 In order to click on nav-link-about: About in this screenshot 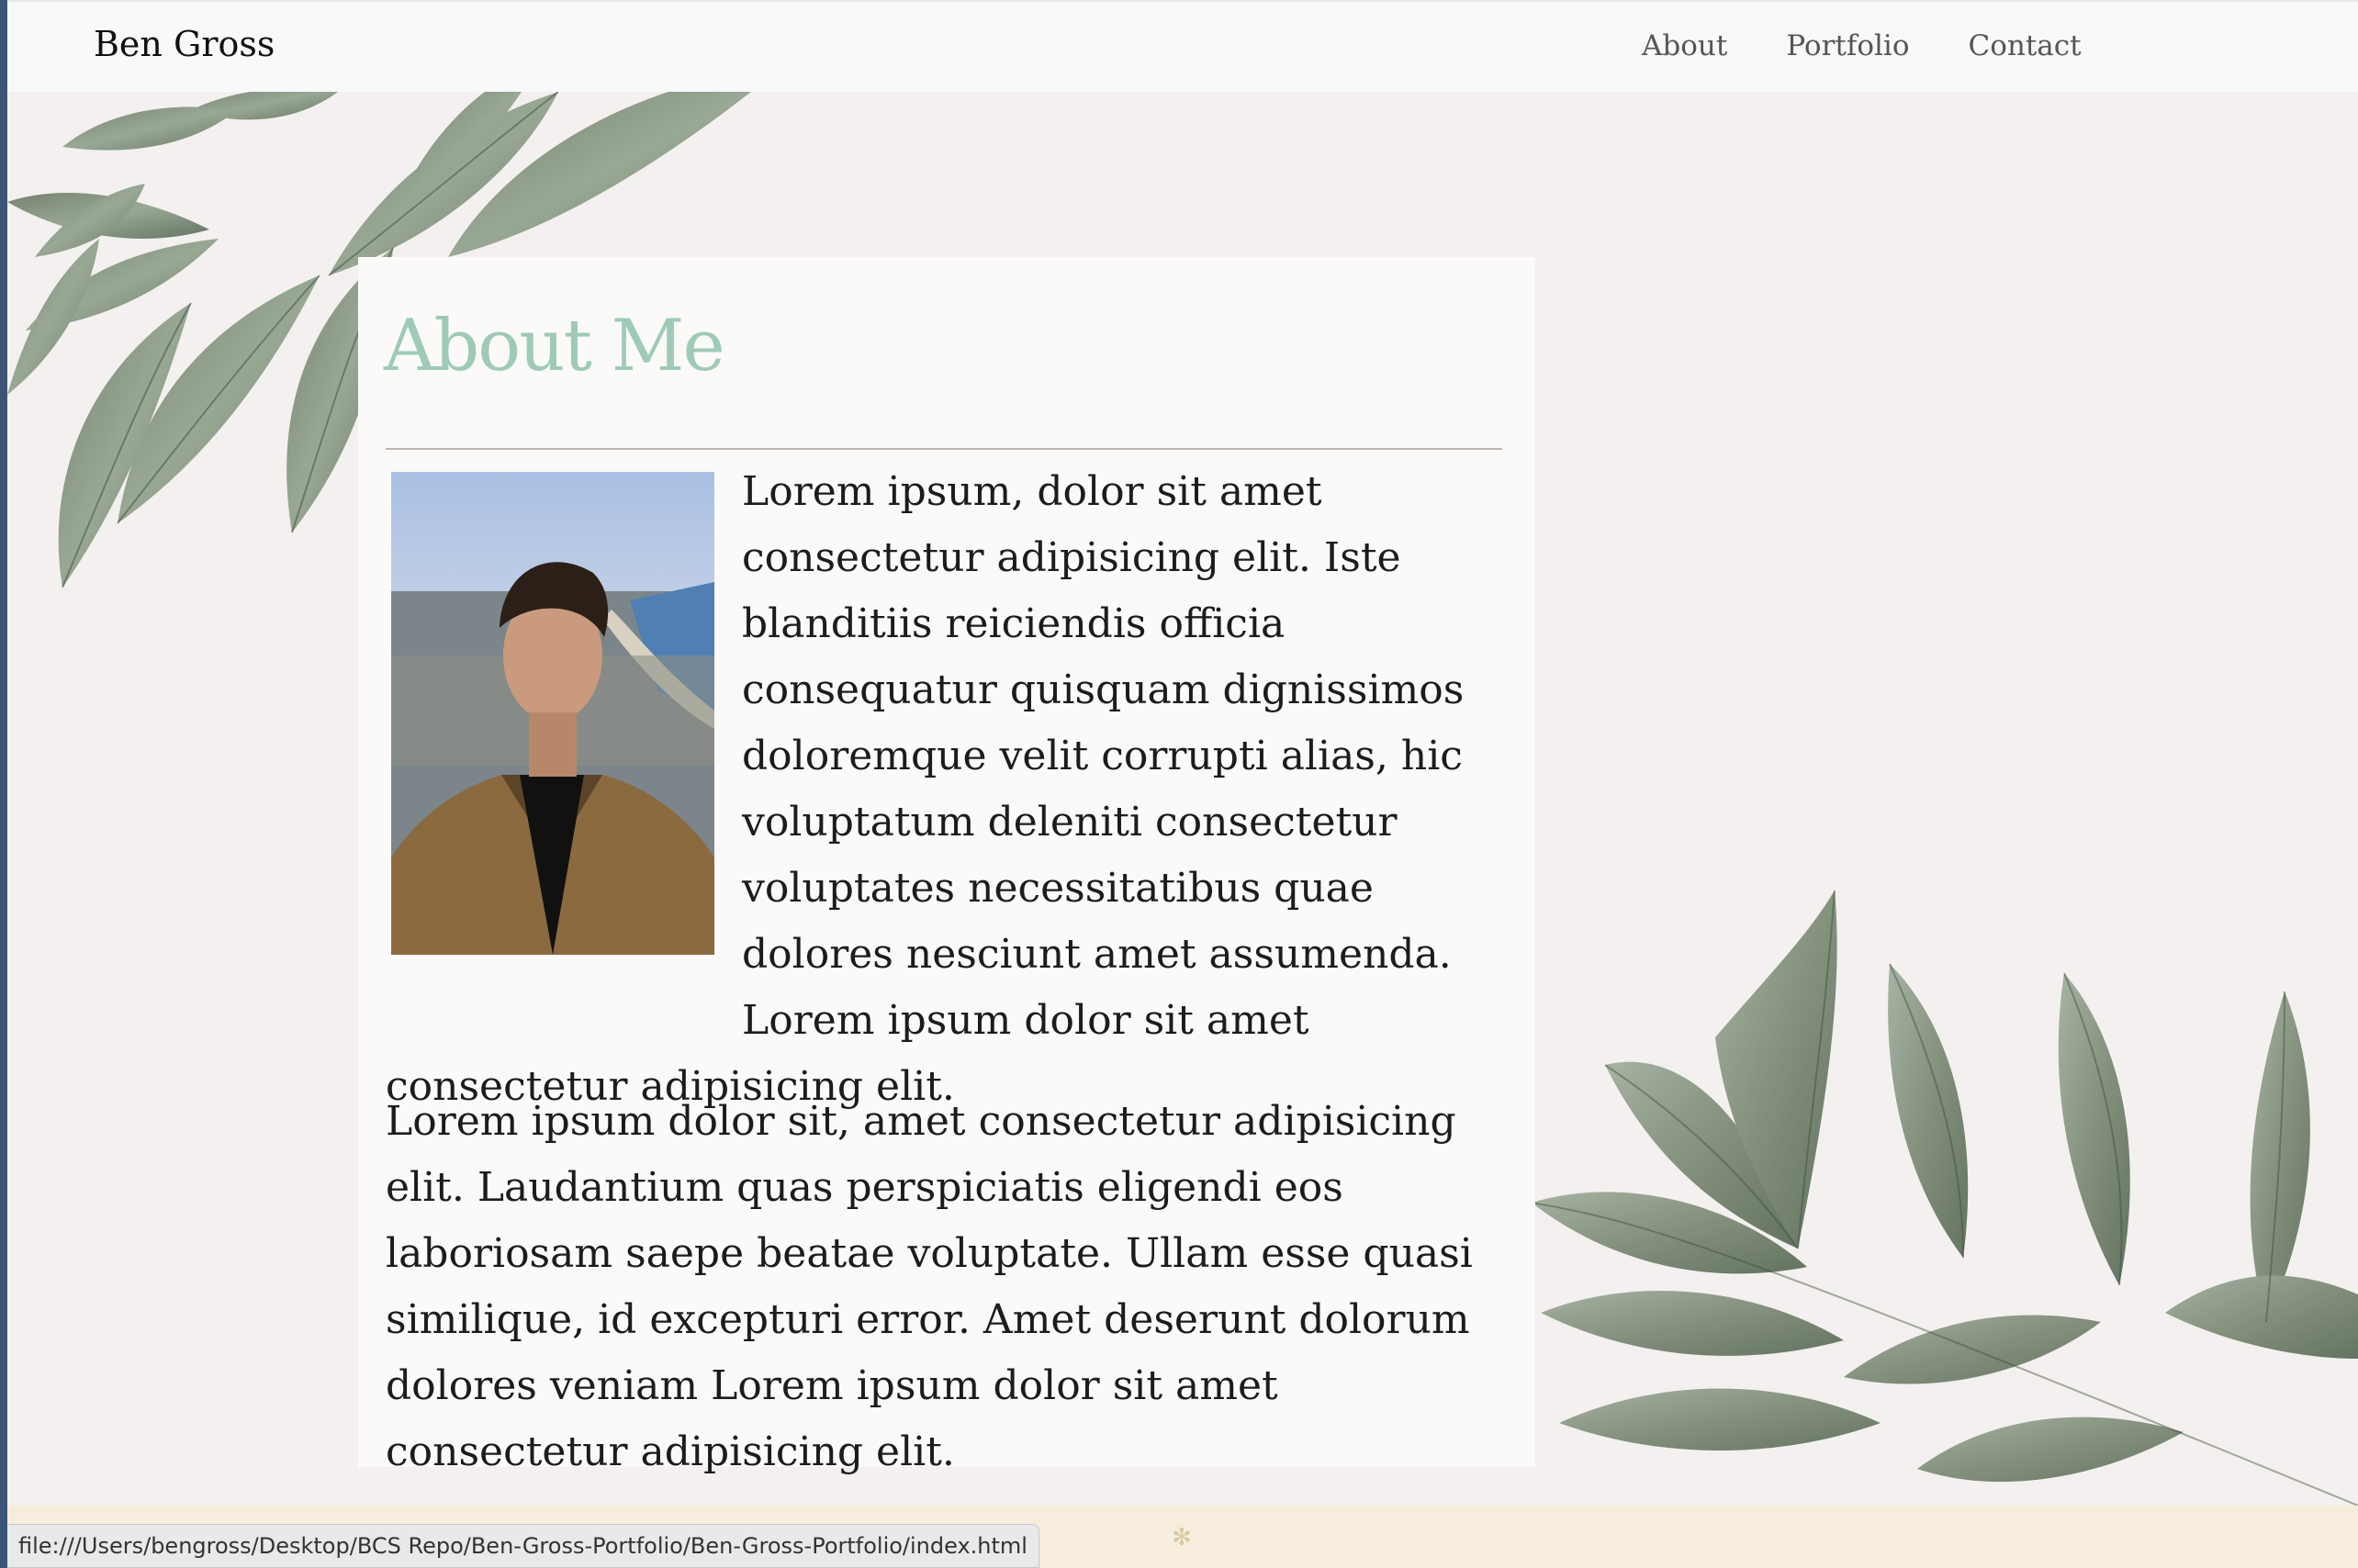, I will do `click(1684, 45)`.